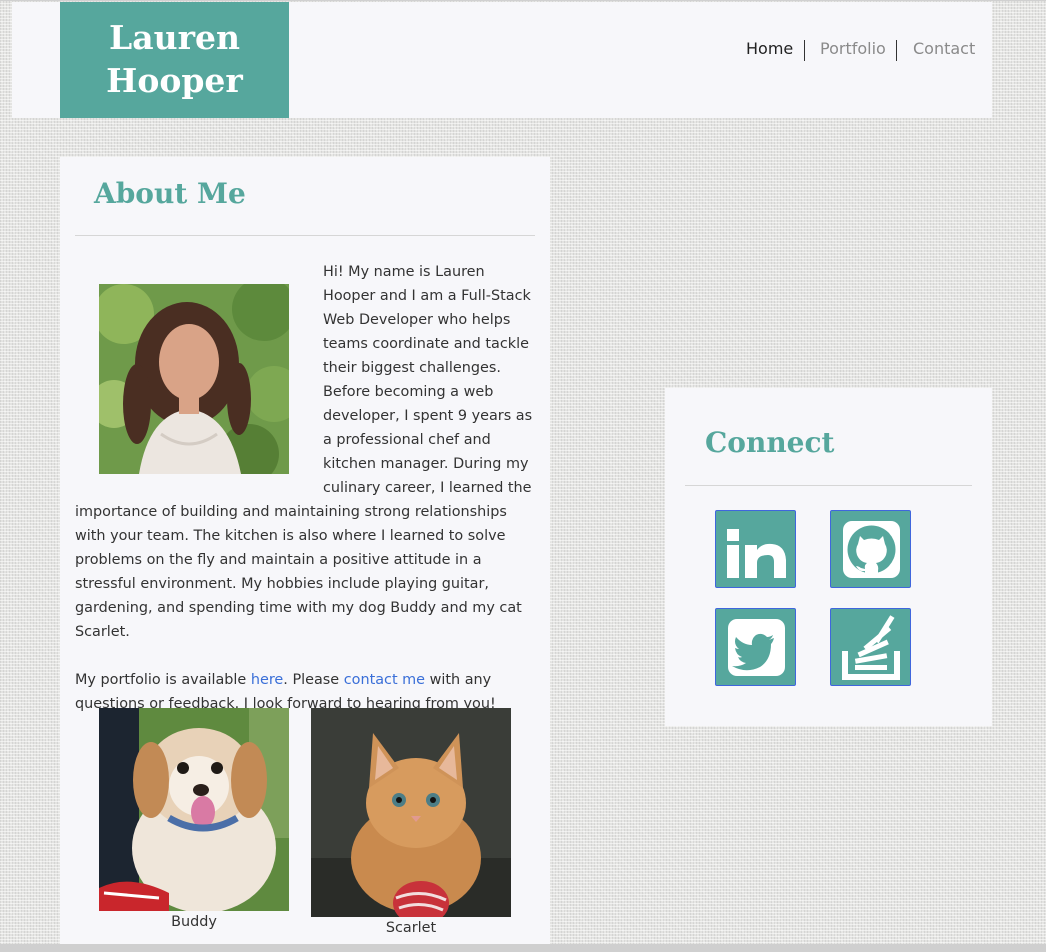  Describe the element at coordinates (174, 37) in the screenshot. I see `logo-first-name: Lauren` at that location.